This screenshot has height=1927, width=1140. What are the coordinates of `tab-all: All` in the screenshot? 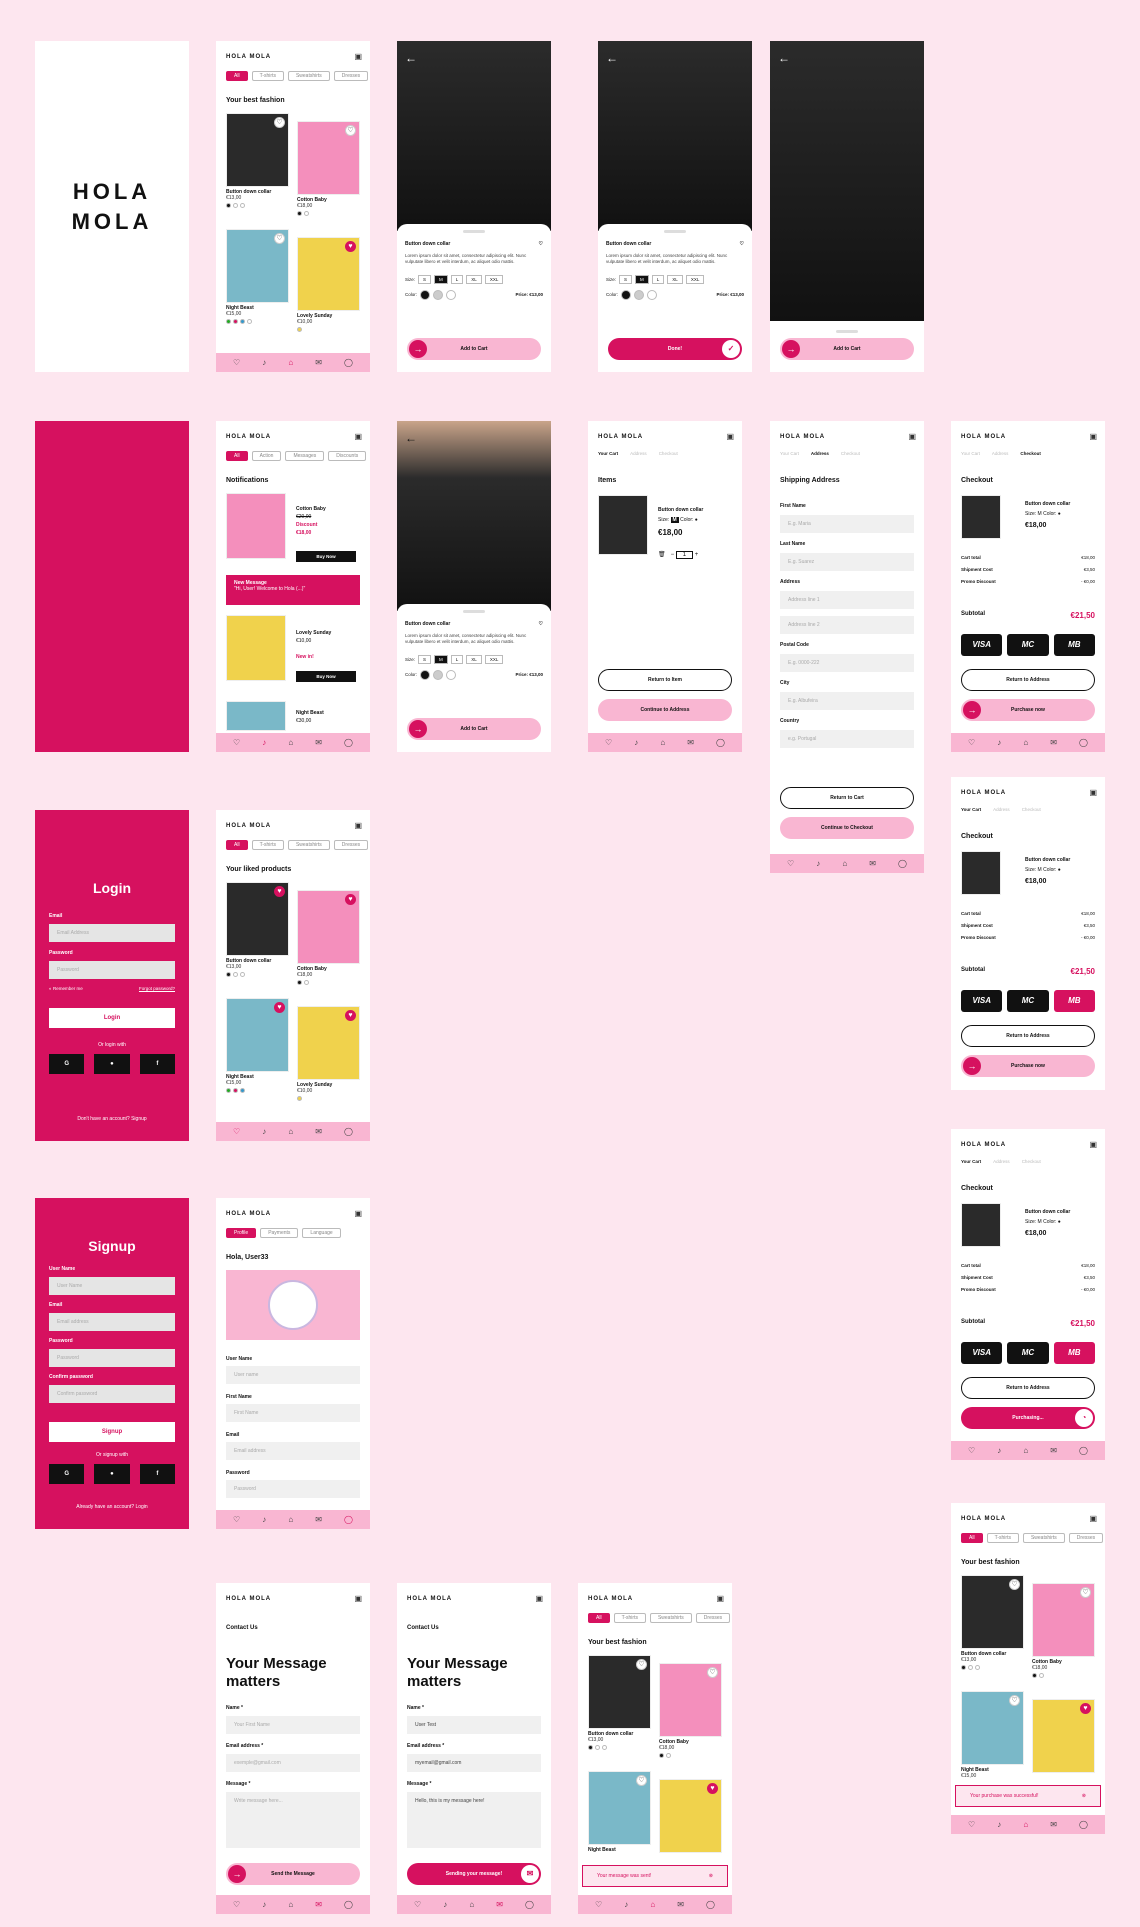 It's located at (237, 76).